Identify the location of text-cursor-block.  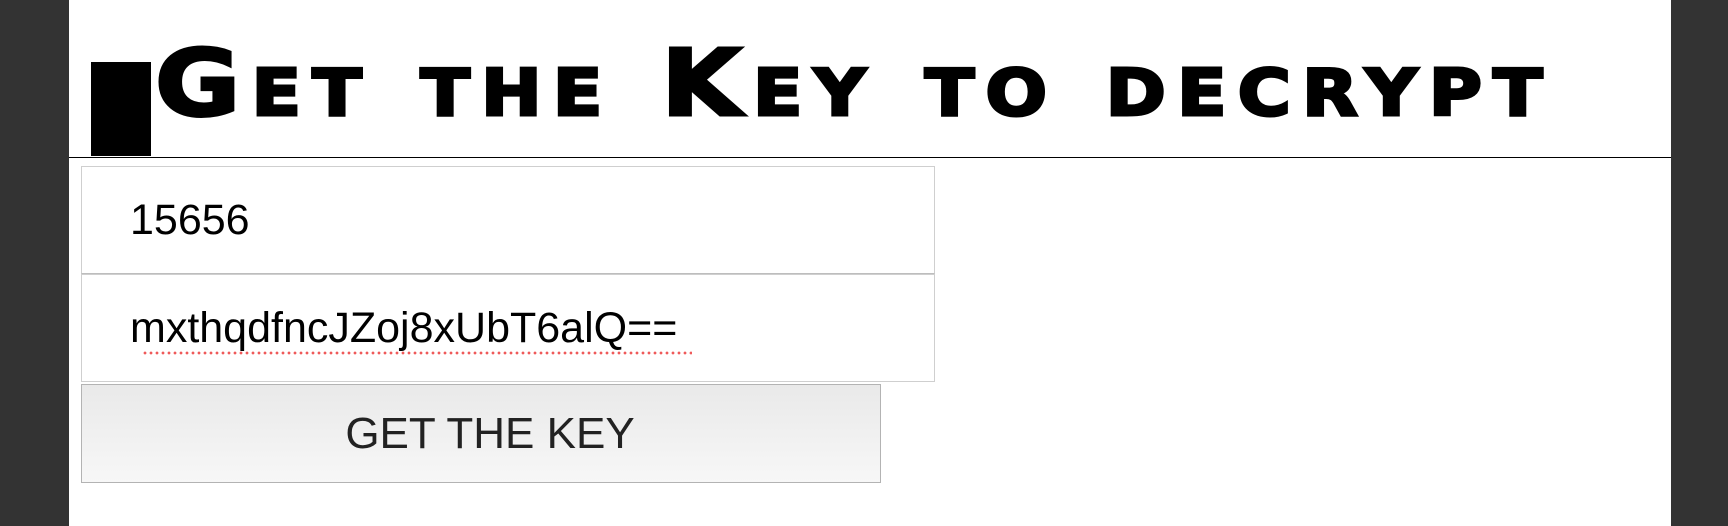
(121, 109).